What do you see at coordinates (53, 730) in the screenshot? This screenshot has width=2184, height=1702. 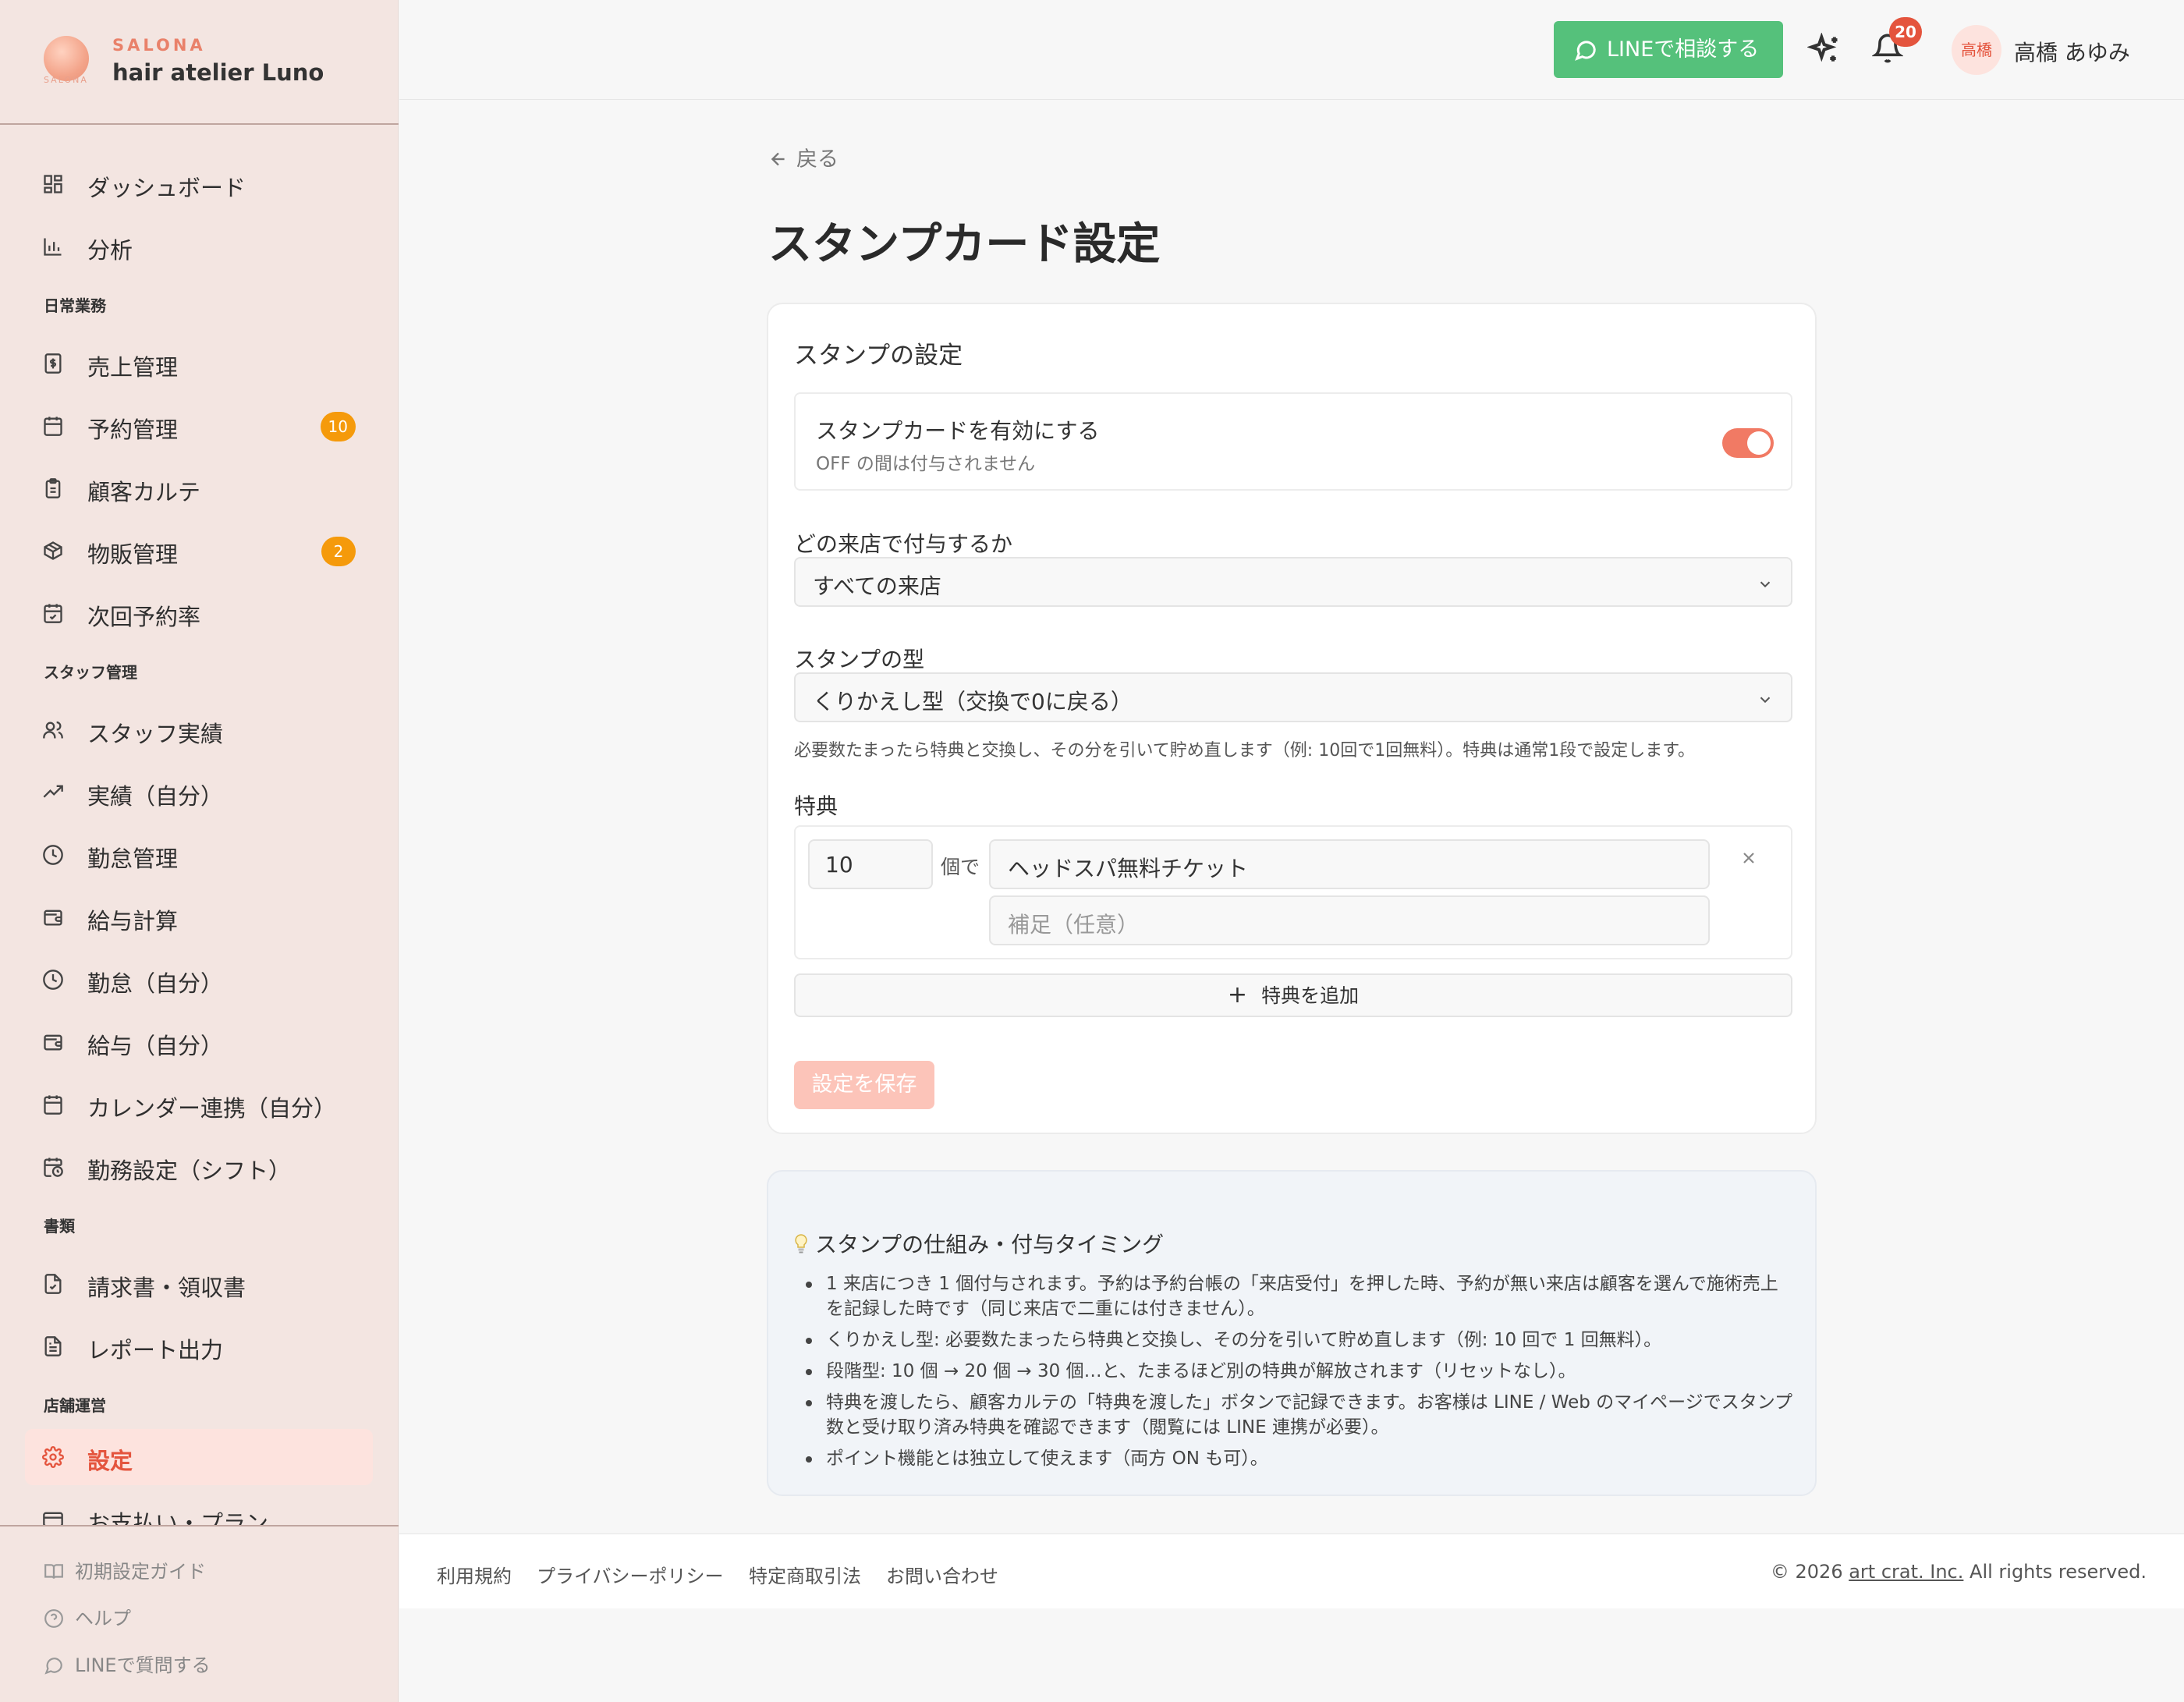 I see `users-icon` at bounding box center [53, 730].